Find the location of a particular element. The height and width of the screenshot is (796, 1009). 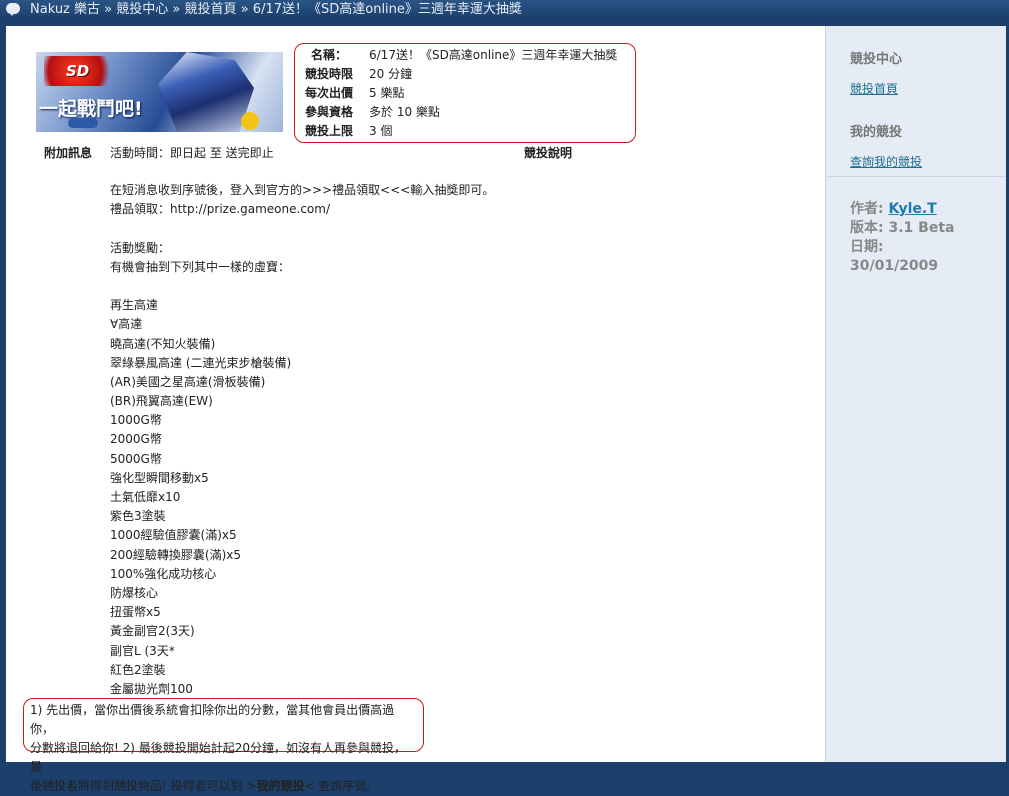

info-value: 3 個 is located at coordinates (381, 131).